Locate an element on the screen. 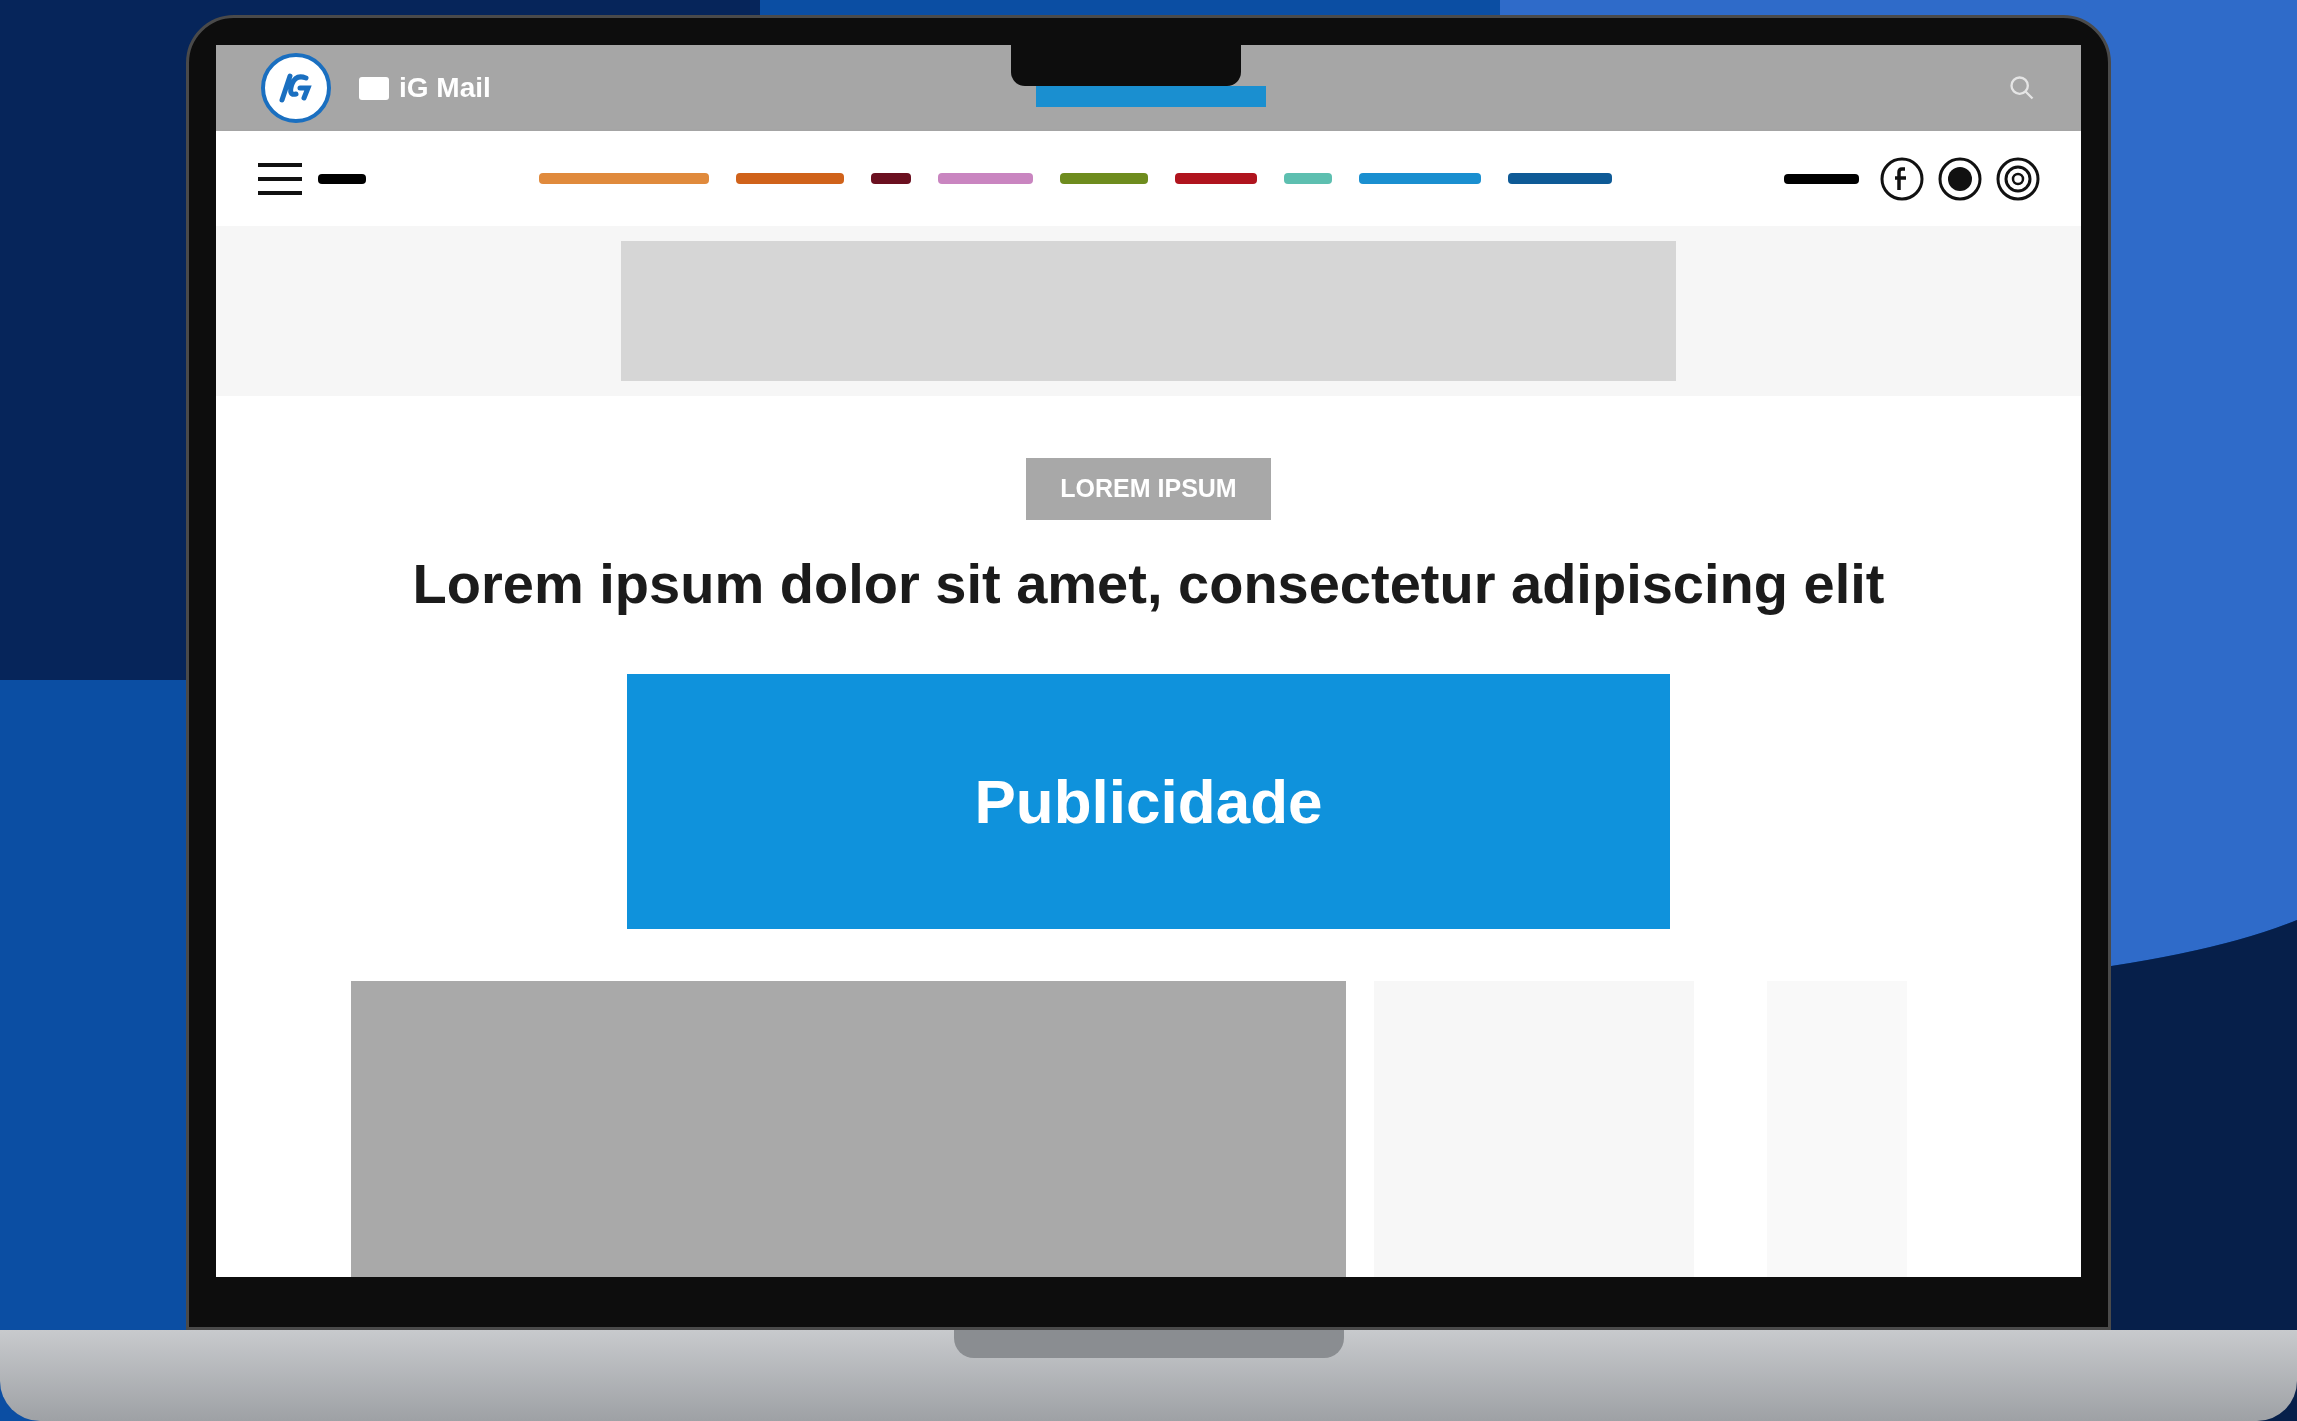 The width and height of the screenshot is (2297, 1421). category-link is located at coordinates (890, 178).